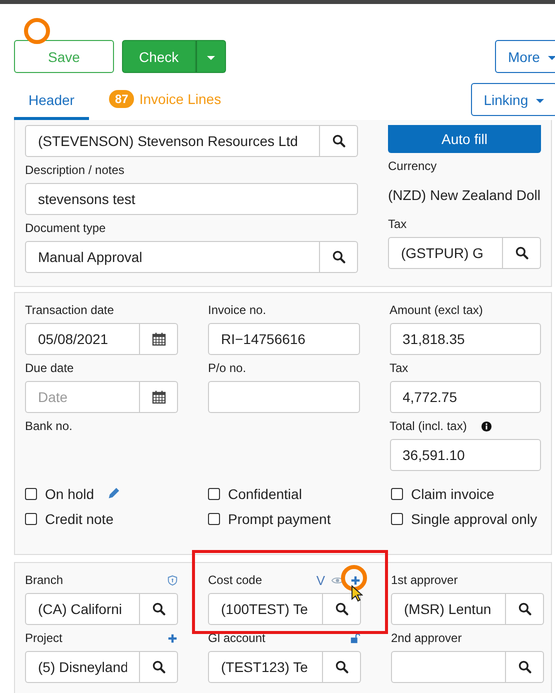 This screenshot has height=693, width=555. Describe the element at coordinates (428, 426) in the screenshot. I see `field-label: Total (incl. tax)` at that location.